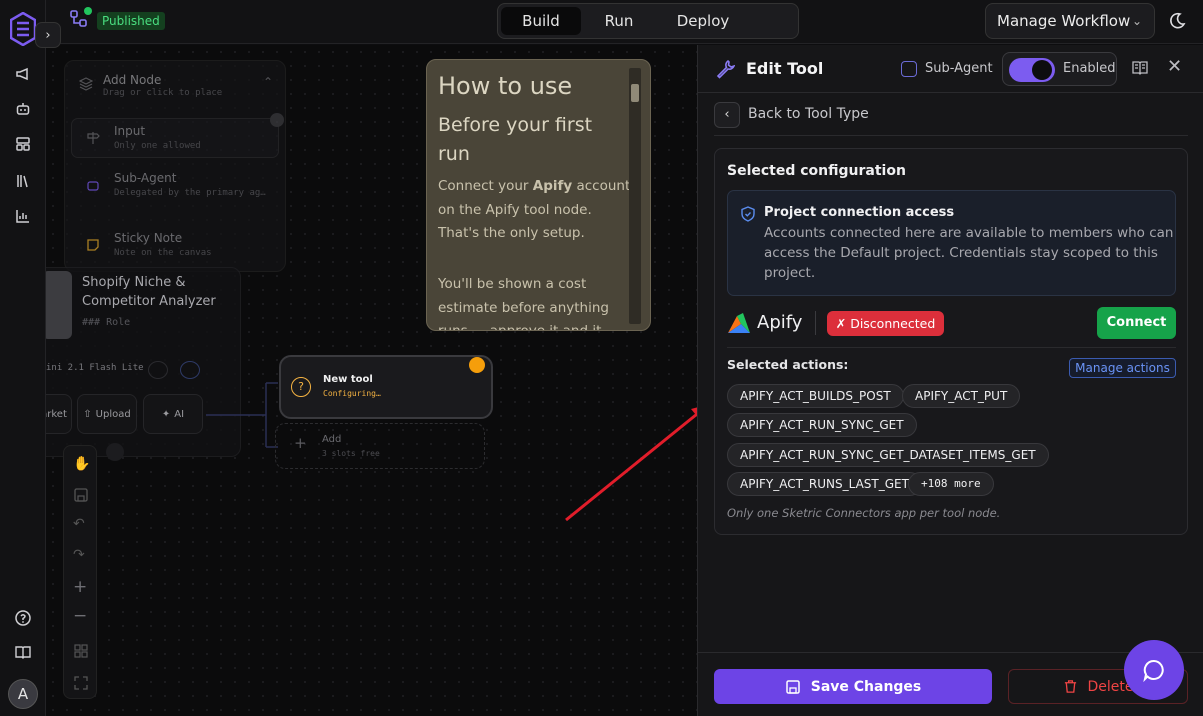  What do you see at coordinates (81, 651) in the screenshot?
I see `grid-icon` at bounding box center [81, 651].